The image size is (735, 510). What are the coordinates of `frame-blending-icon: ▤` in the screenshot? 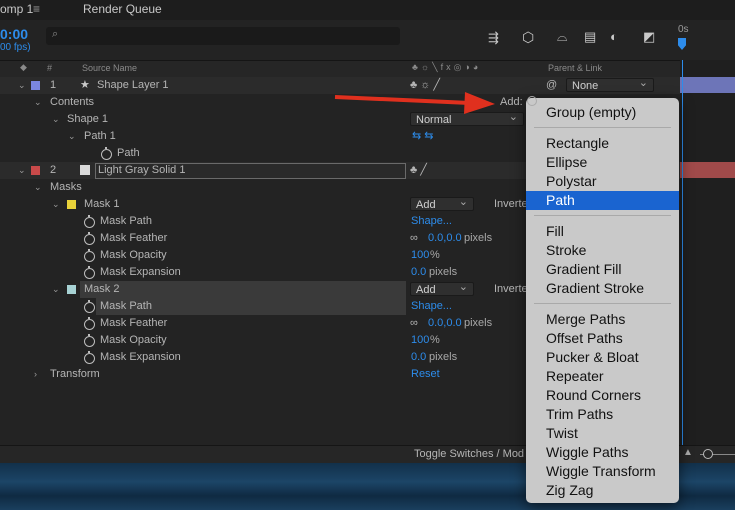 It's located at (590, 37).